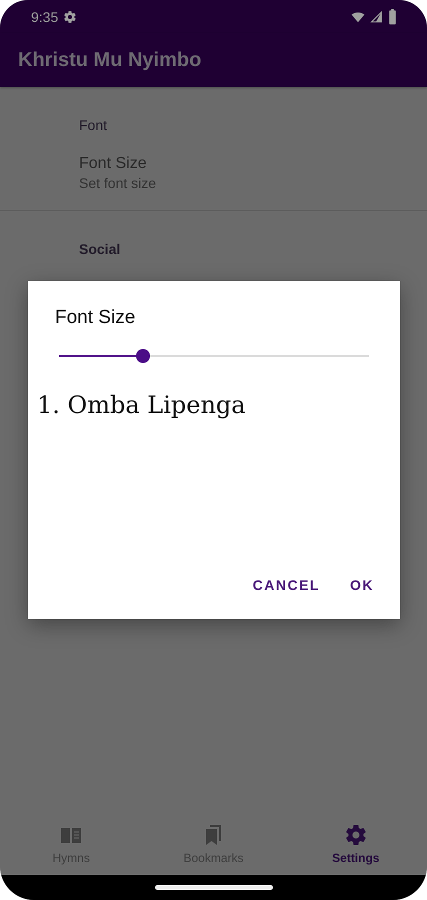  Describe the element at coordinates (93, 125) in the screenshot. I see `section-header: Font` at that location.